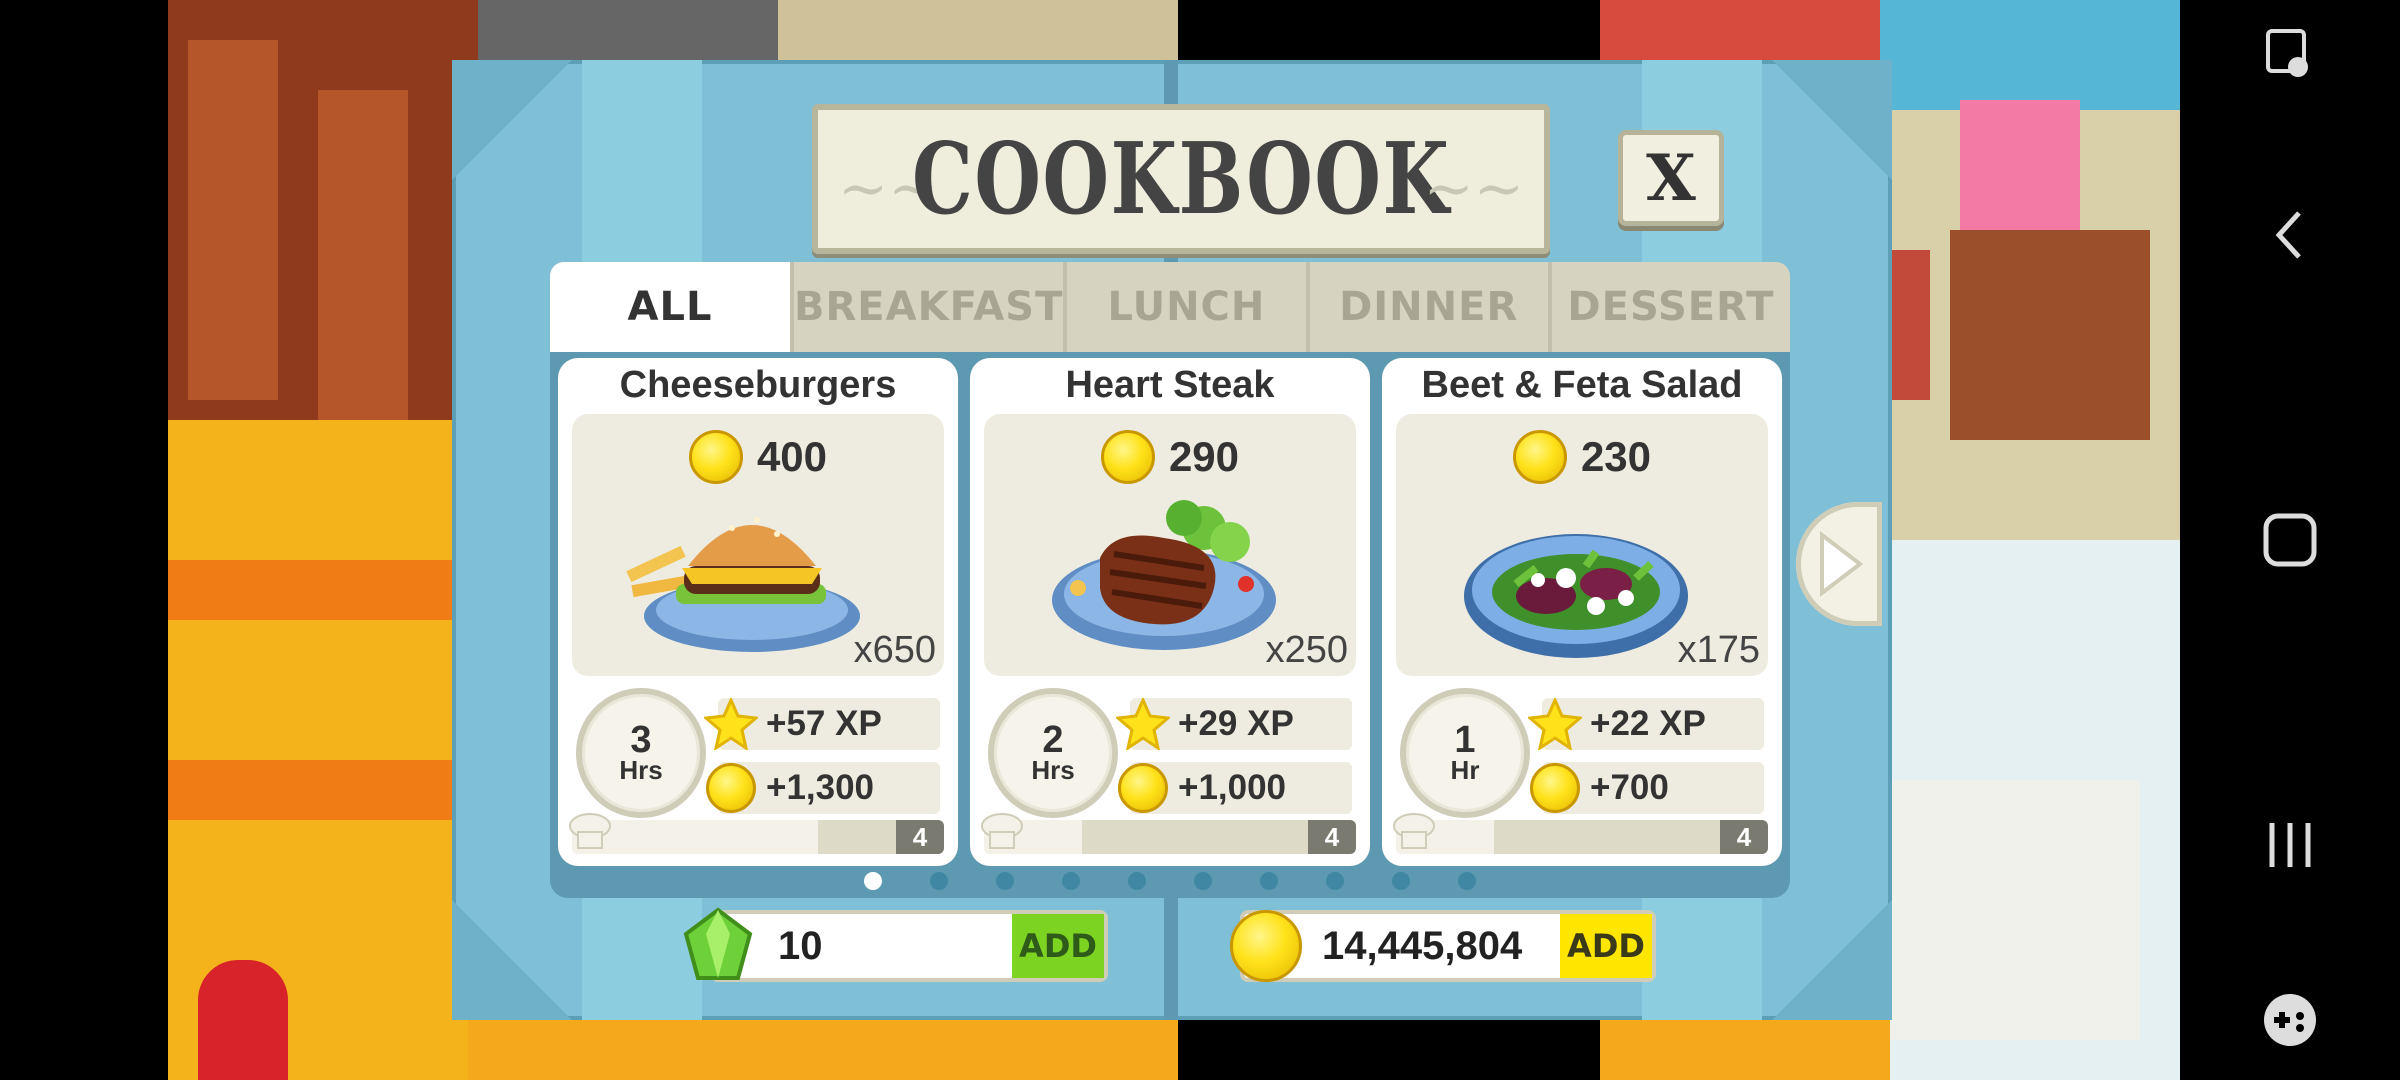 Image resolution: width=2400 pixels, height=1080 pixels. I want to click on home-icon, so click(2290, 540).